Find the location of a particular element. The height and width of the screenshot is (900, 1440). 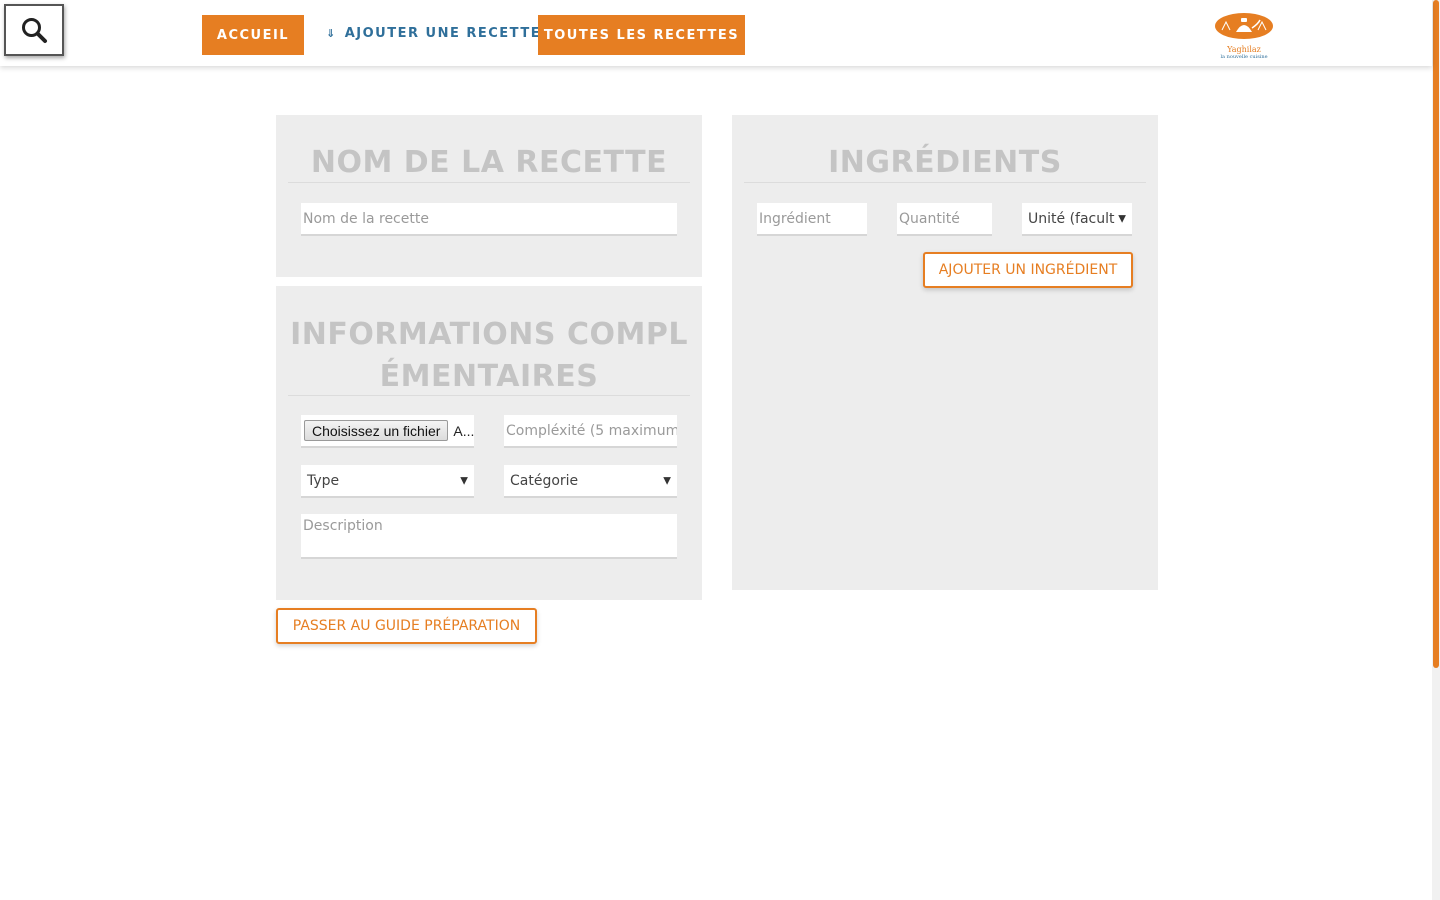

unit-select: Unité (facult ▼ is located at coordinates (1077, 219).